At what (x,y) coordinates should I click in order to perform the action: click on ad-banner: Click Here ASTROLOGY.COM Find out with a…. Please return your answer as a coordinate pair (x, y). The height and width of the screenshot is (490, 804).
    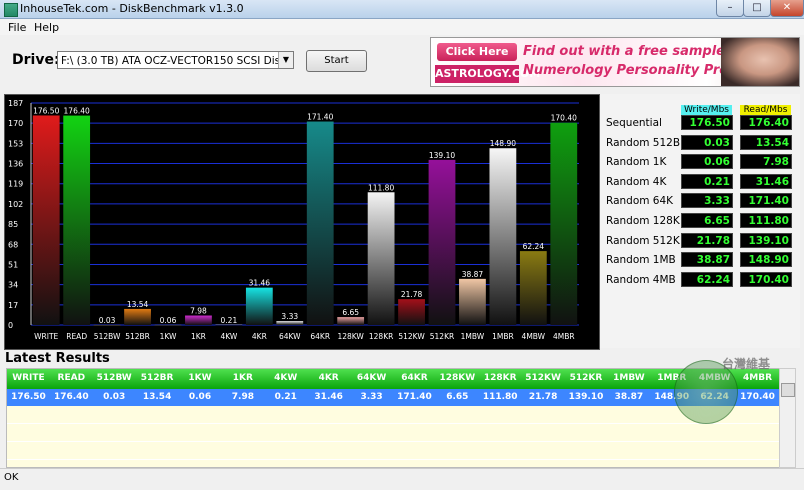
    Looking at the image, I should click on (615, 62).